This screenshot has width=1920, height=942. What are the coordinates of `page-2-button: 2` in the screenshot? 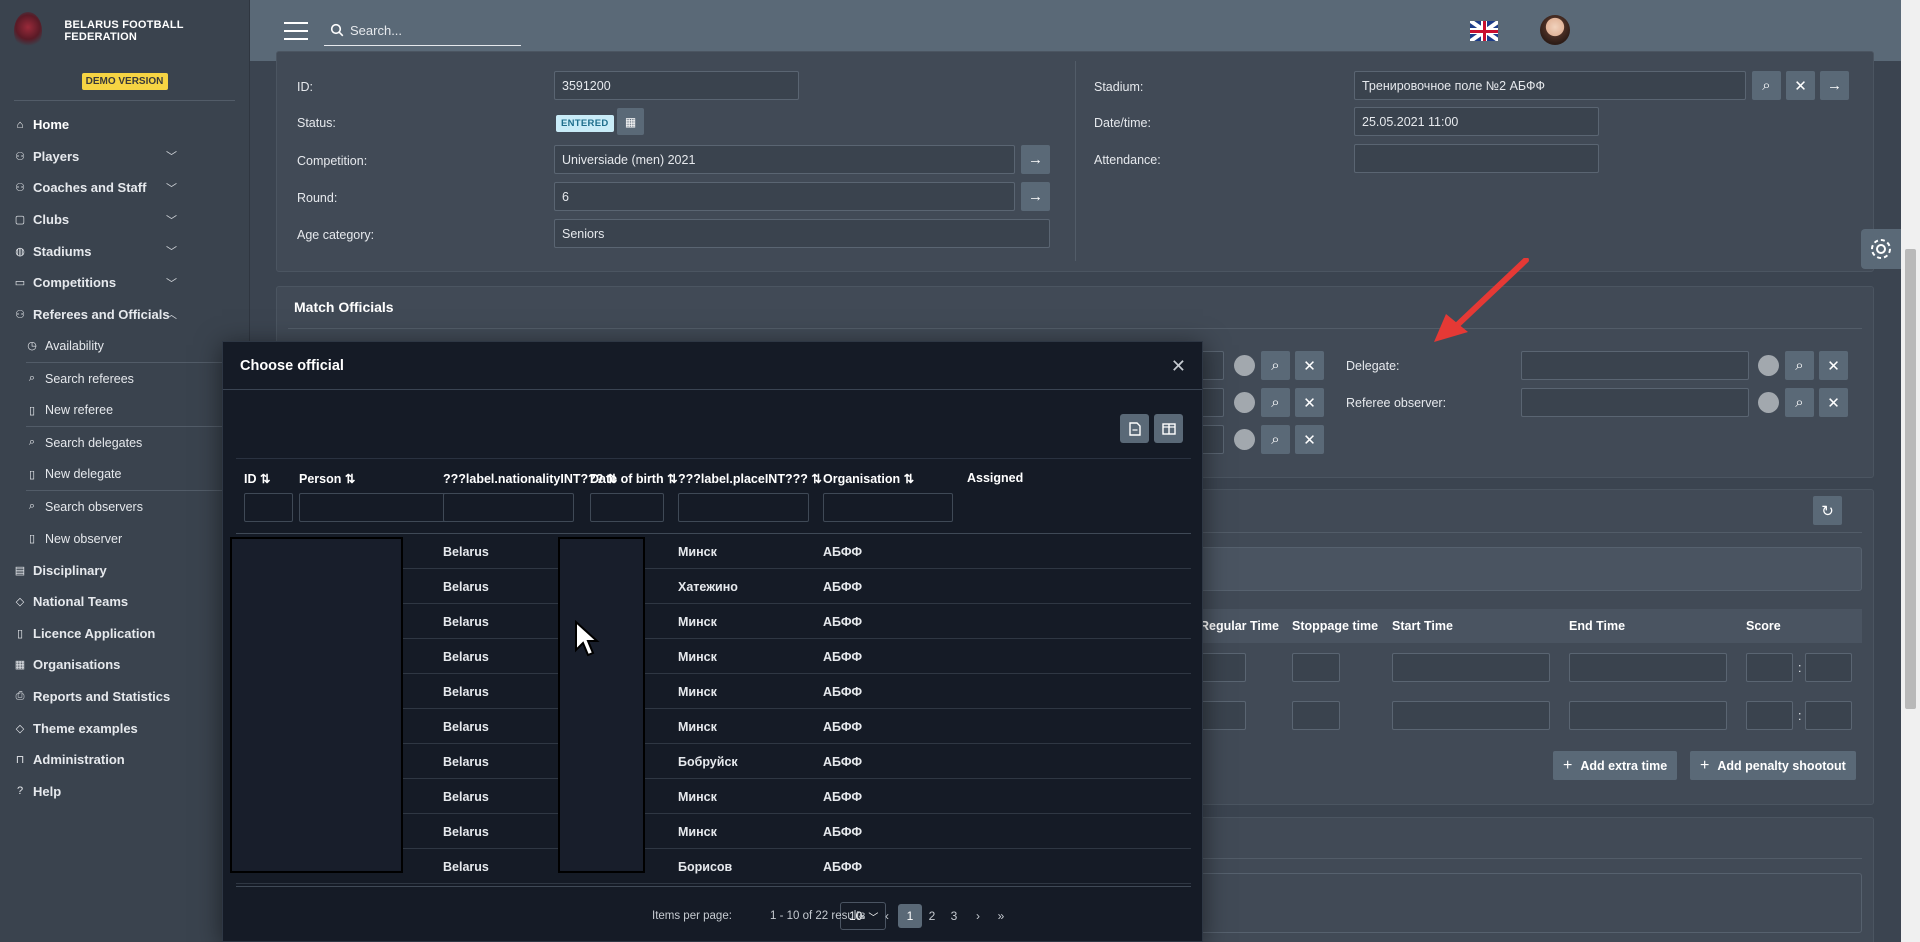 It's located at (932, 916).